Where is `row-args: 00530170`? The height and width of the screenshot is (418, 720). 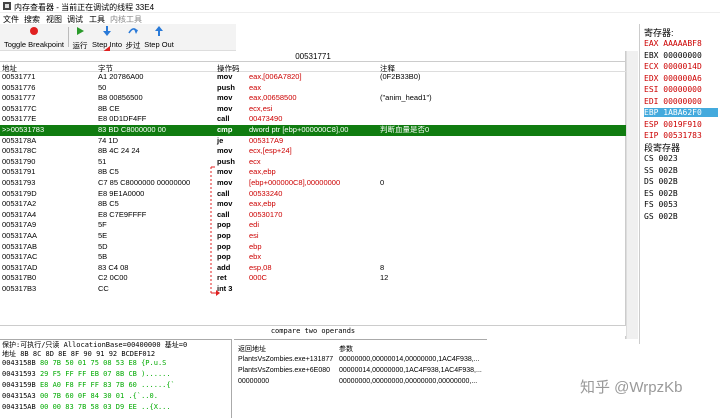 row-args: 00530170 is located at coordinates (266, 214).